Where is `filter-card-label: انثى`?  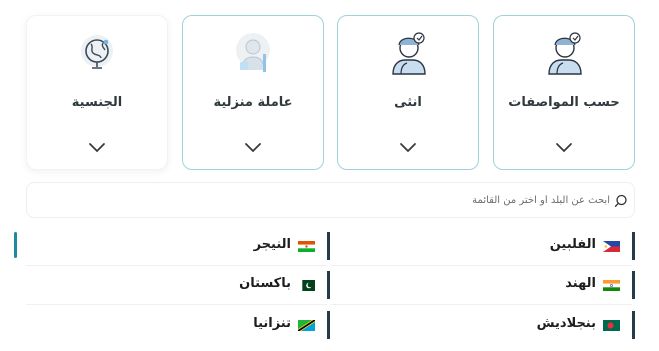 filter-card-label: انثى is located at coordinates (408, 102).